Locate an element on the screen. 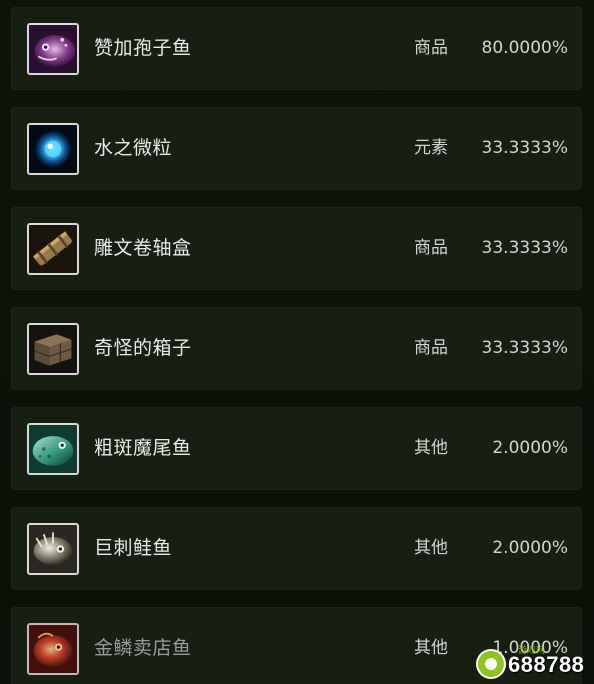  spore-fish-icon is located at coordinates (53, 49).